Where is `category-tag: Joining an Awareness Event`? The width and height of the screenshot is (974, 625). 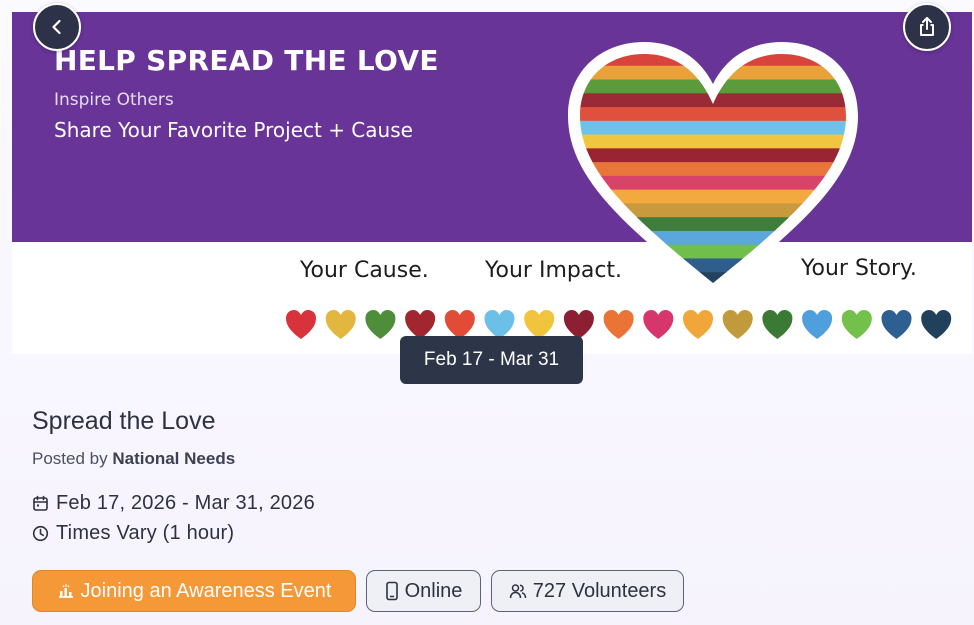 category-tag: Joining an Awareness Event is located at coordinates (194, 591).